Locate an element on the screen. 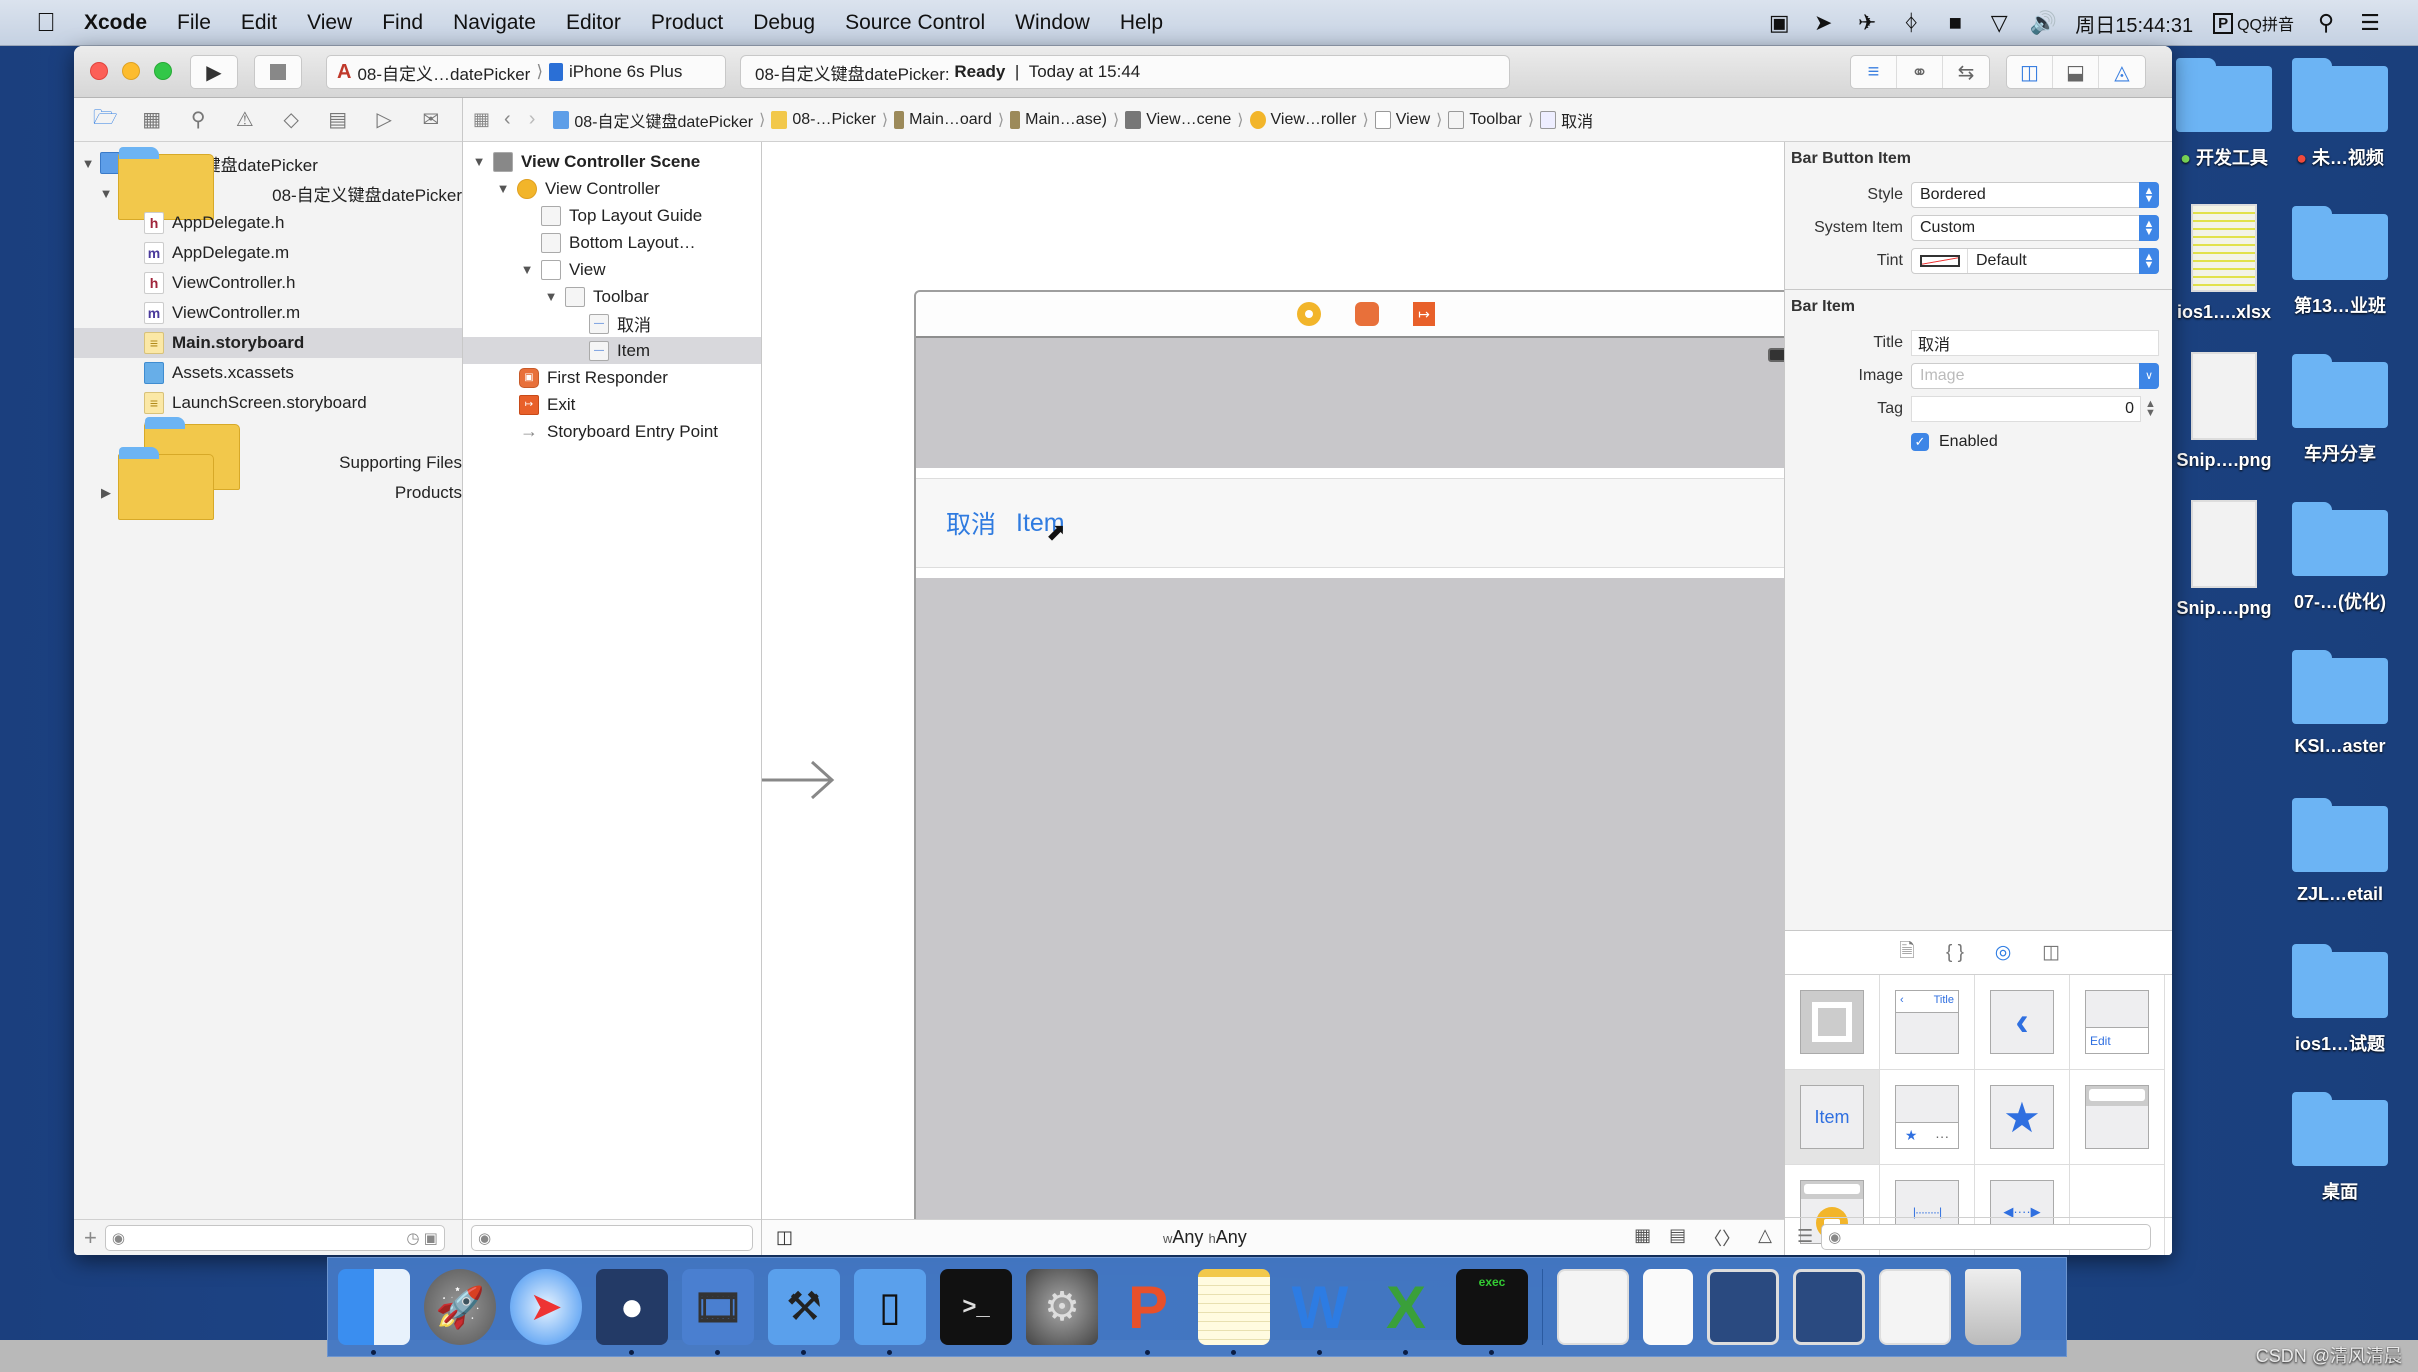 This screenshot has width=2418, height=1372. toggle-utilities-icon: ◬ is located at coordinates (2122, 72).